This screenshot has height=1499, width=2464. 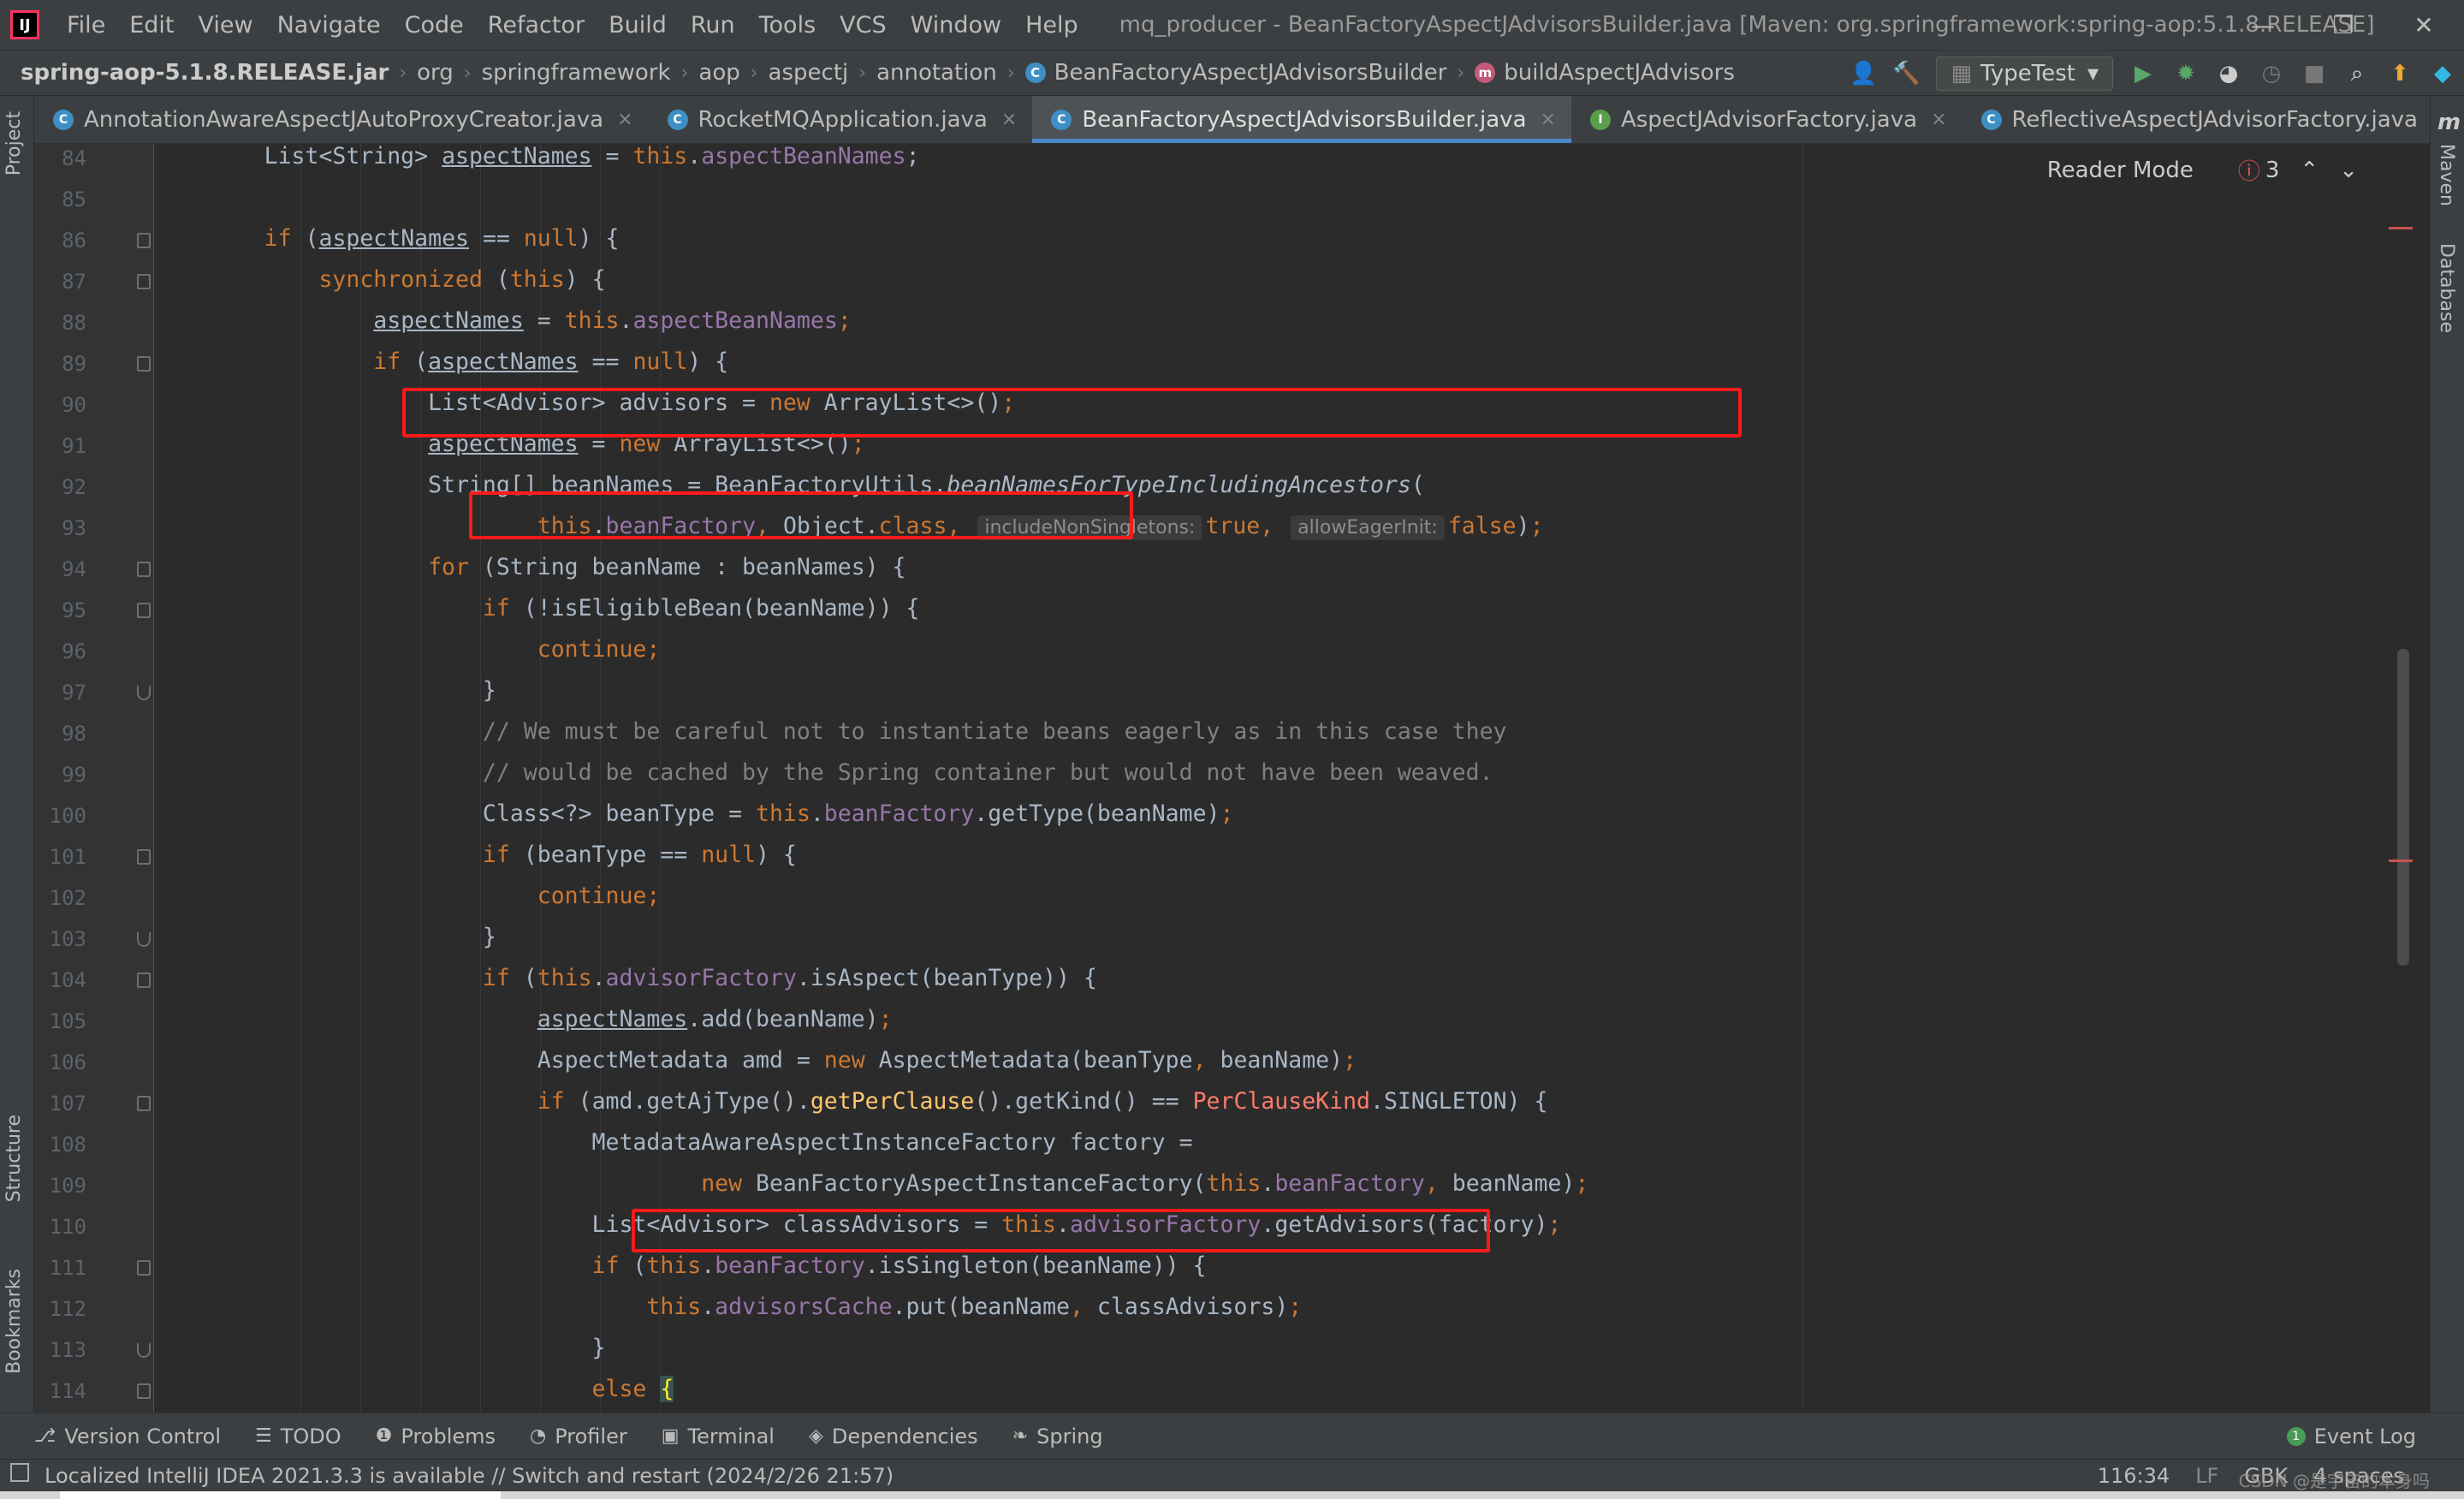 What do you see at coordinates (14, 143) in the screenshot?
I see `project-tool-tab: Project` at bounding box center [14, 143].